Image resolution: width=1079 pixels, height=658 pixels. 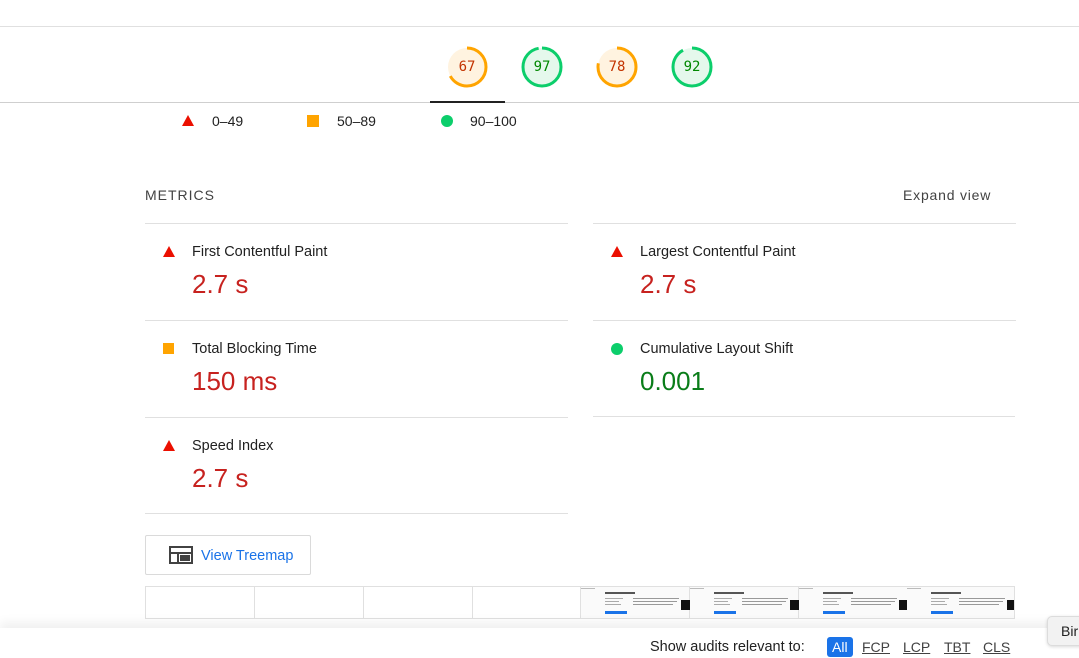 I want to click on active-gauge-indicator, so click(x=467, y=102).